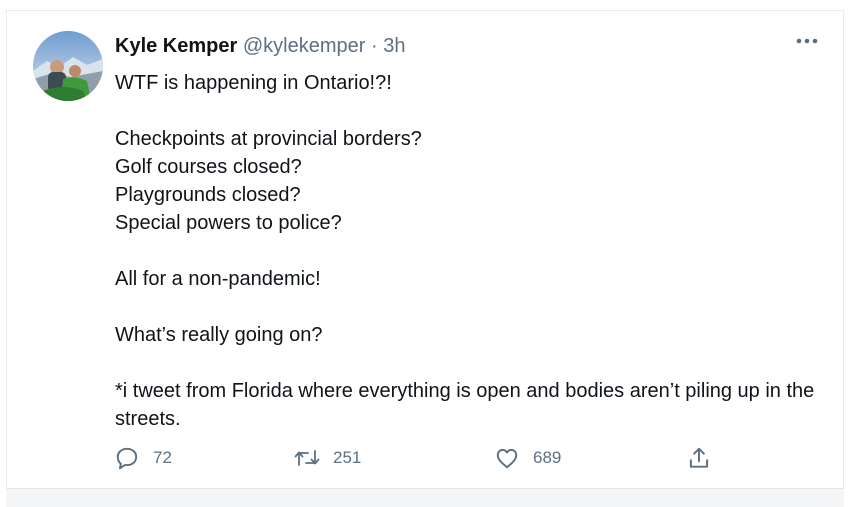 The image size is (854, 507). What do you see at coordinates (413, 458) in the screenshot?
I see `action-bar: 72 251 689` at bounding box center [413, 458].